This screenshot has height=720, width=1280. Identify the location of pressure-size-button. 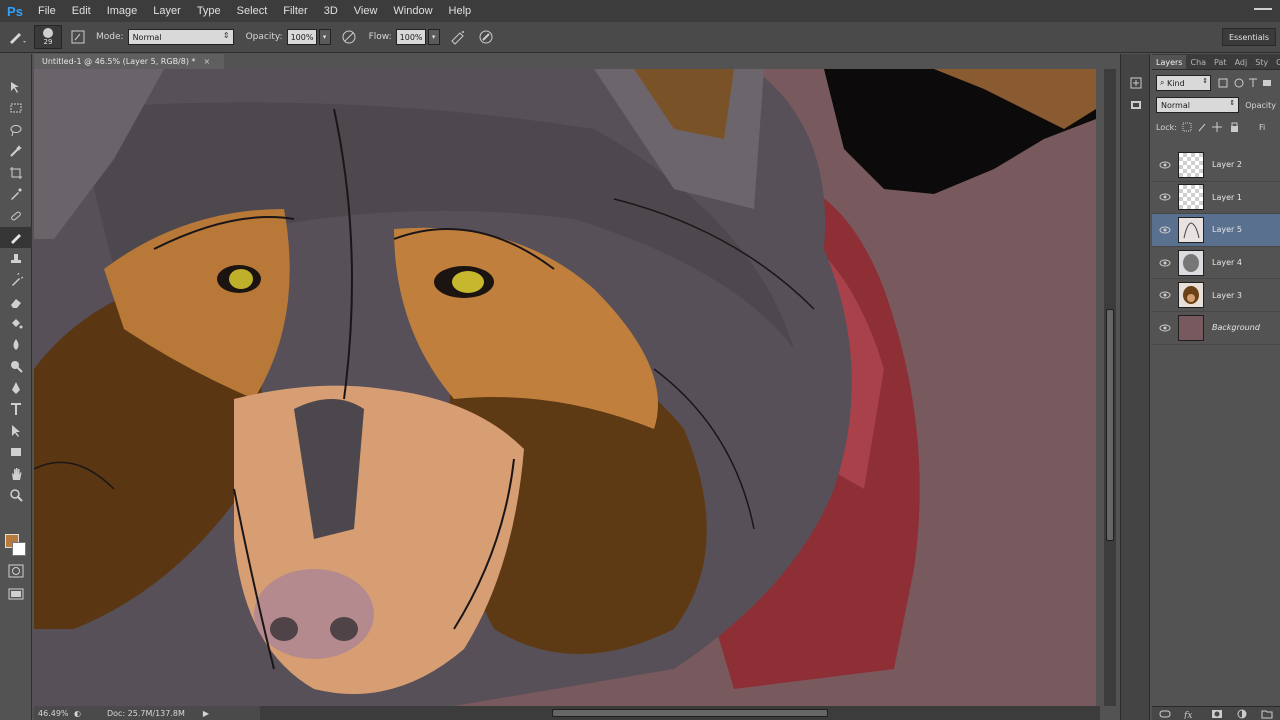
(486, 37).